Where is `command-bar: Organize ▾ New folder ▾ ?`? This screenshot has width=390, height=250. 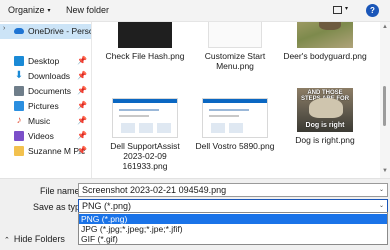
command-bar: Organize ▾ New folder ▾ ? is located at coordinates (195, 11).